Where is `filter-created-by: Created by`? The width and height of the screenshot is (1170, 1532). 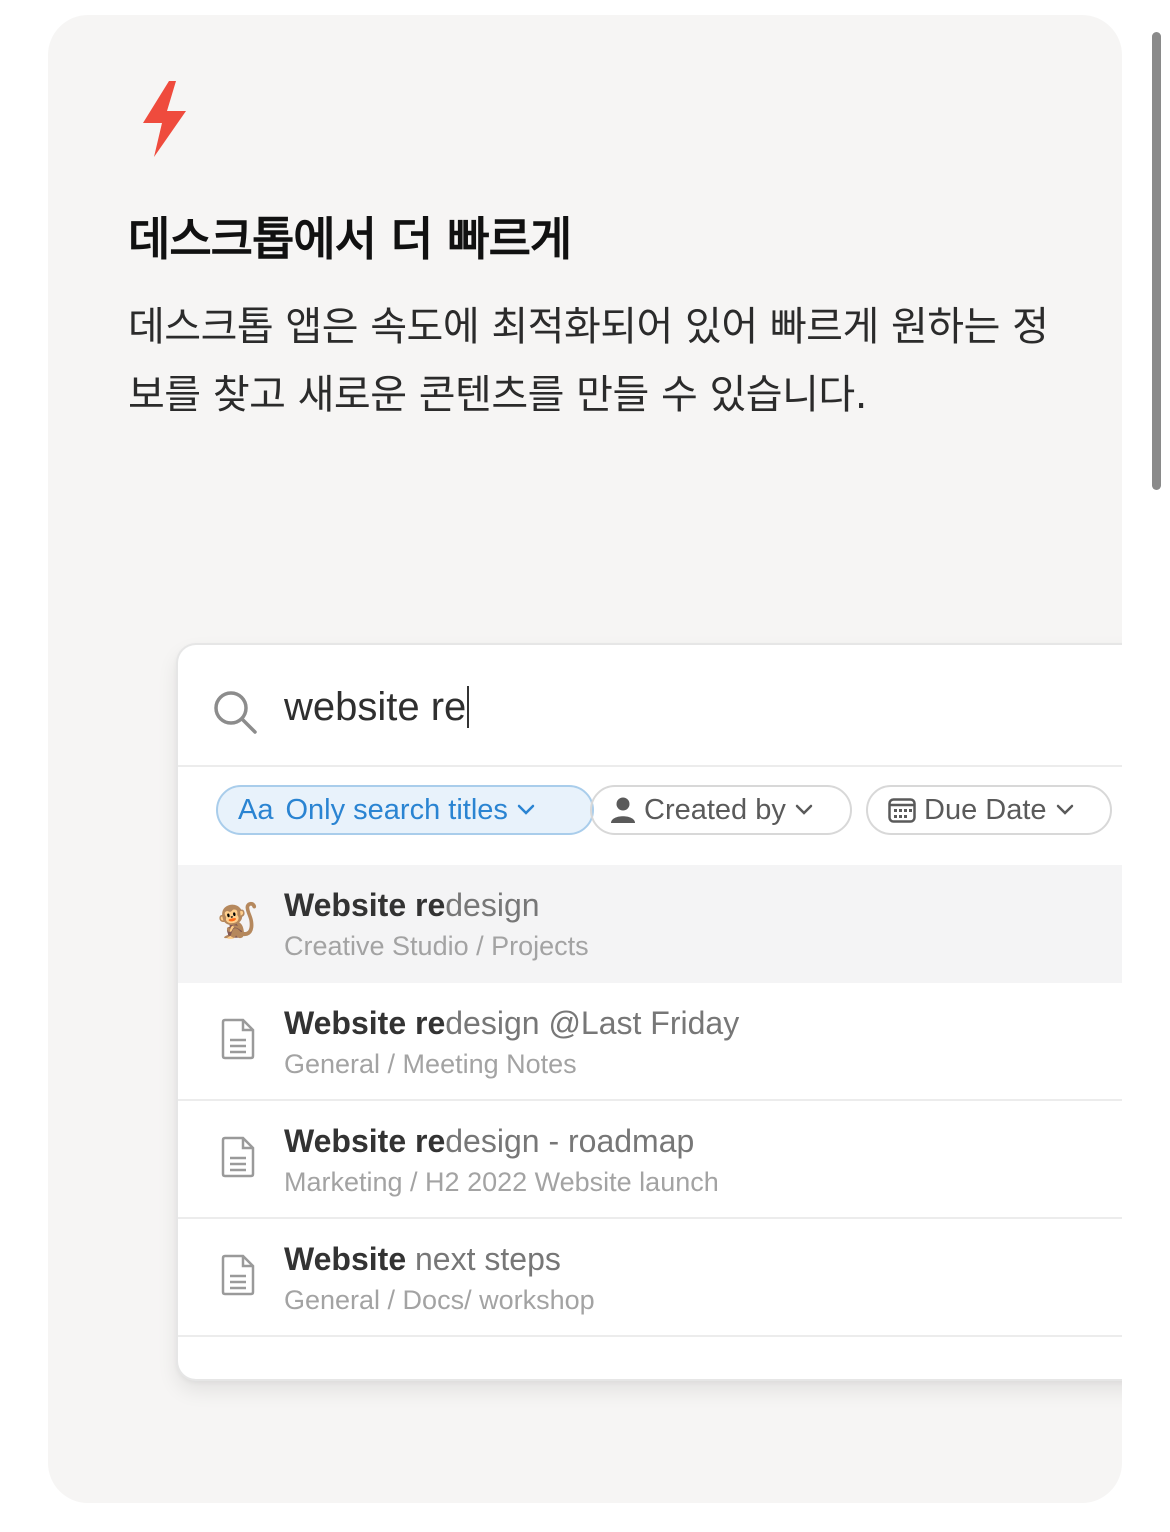
filter-created-by: Created by is located at coordinates (721, 810).